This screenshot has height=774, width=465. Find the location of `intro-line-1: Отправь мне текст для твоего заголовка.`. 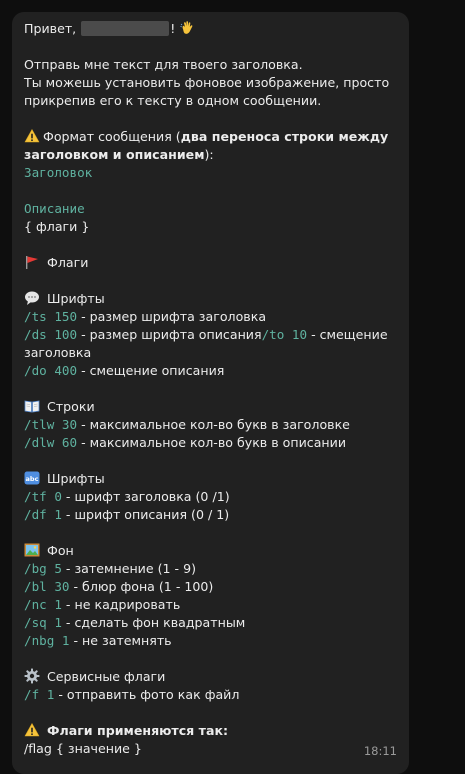

intro-line-1: Отправь мне текст для твоего заголовка. is located at coordinates (163, 64).